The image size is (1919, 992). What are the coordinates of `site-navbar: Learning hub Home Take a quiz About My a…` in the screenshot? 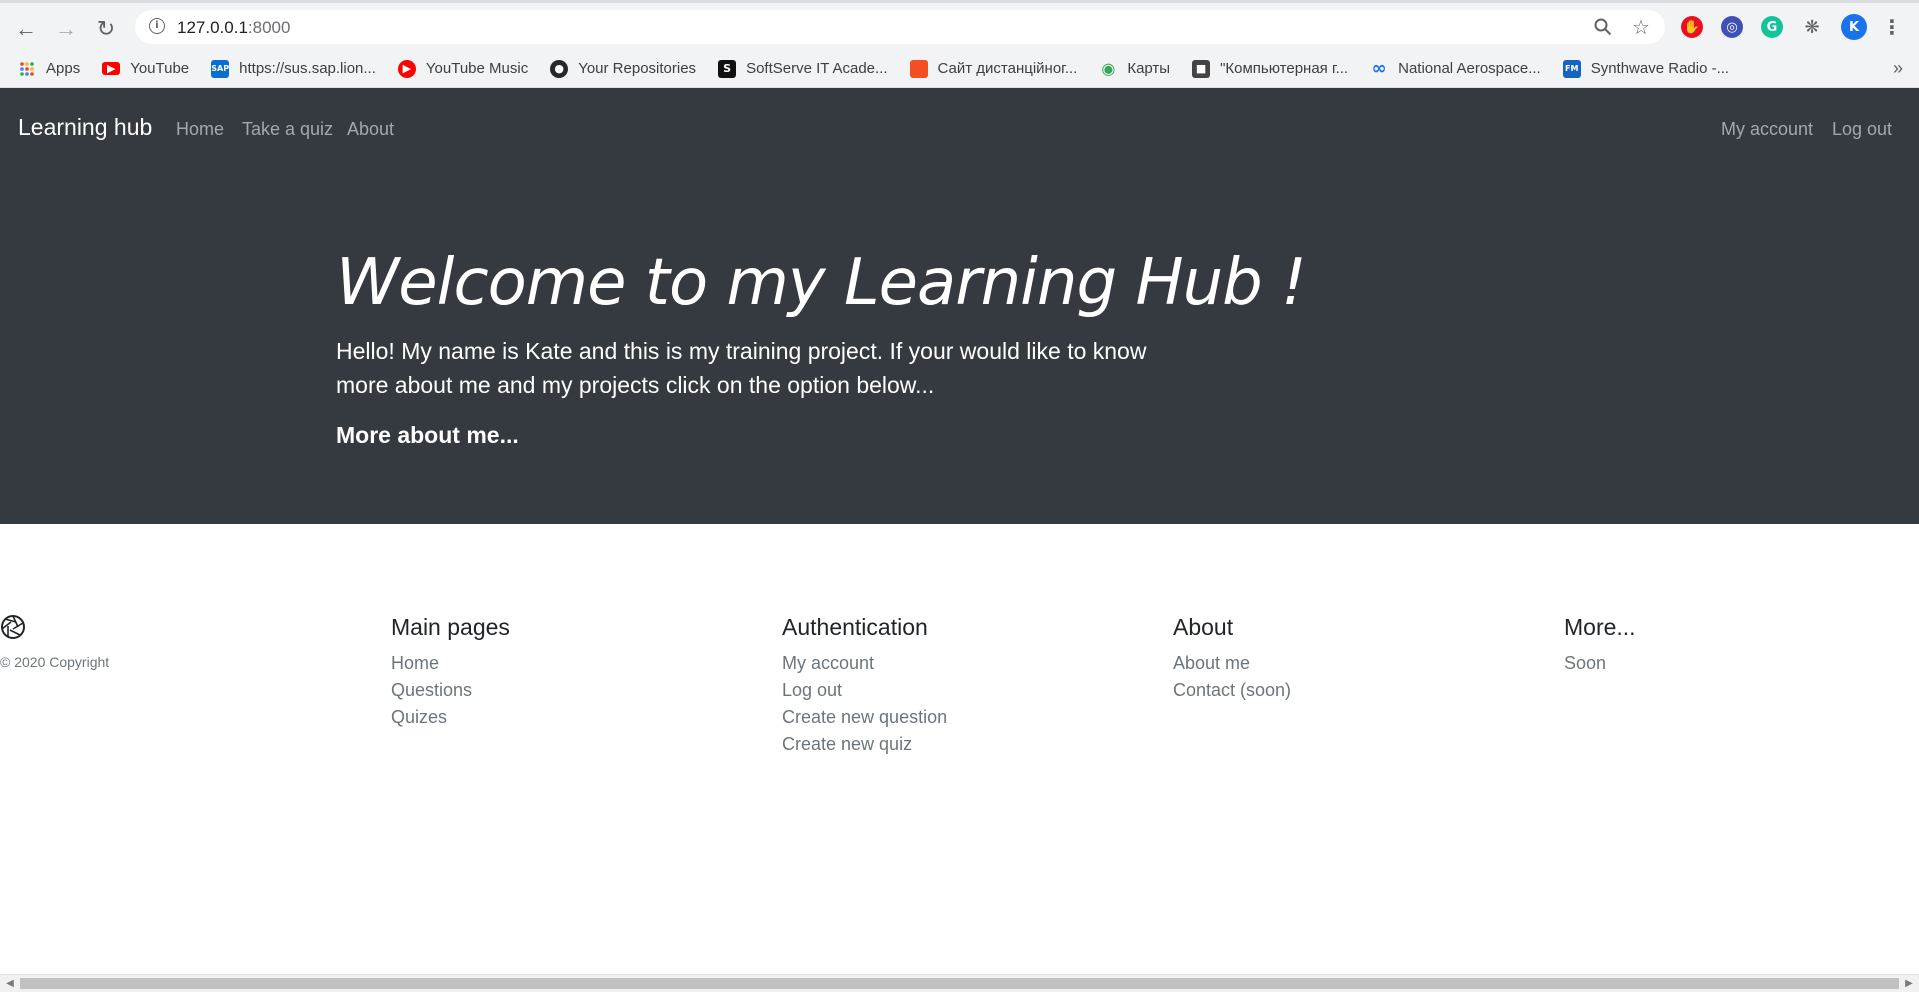 It's located at (959, 129).